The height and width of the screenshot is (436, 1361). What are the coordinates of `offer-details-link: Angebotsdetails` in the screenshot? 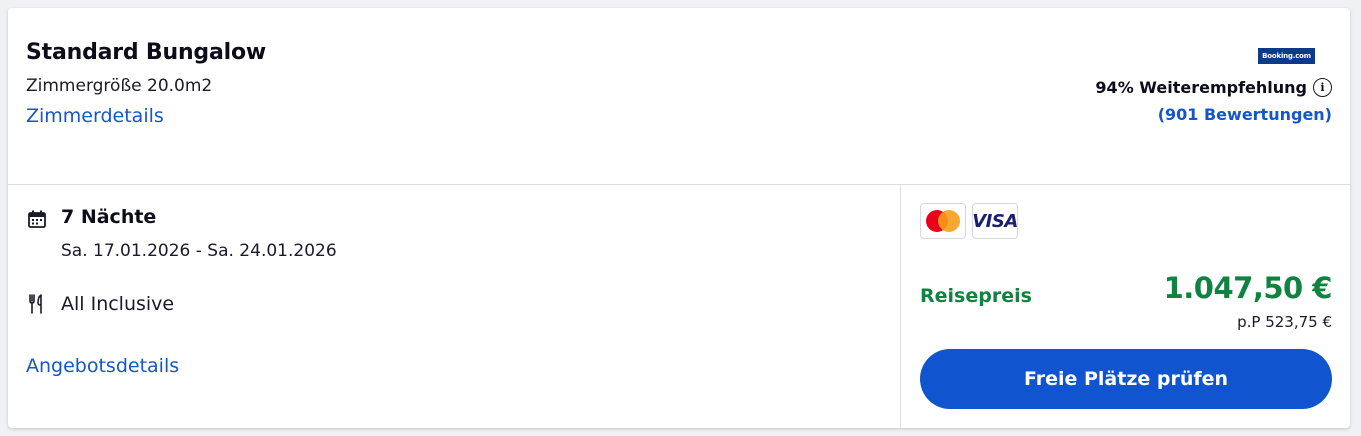 It's located at (102, 366).